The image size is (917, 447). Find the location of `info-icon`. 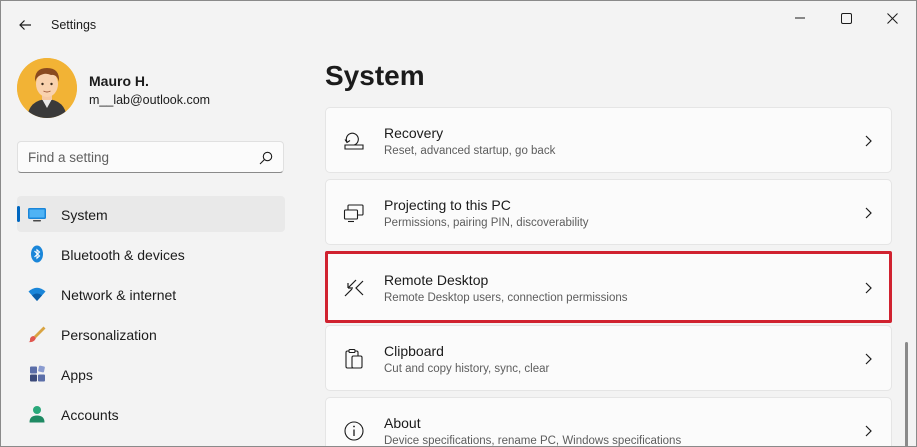

info-icon is located at coordinates (354, 431).